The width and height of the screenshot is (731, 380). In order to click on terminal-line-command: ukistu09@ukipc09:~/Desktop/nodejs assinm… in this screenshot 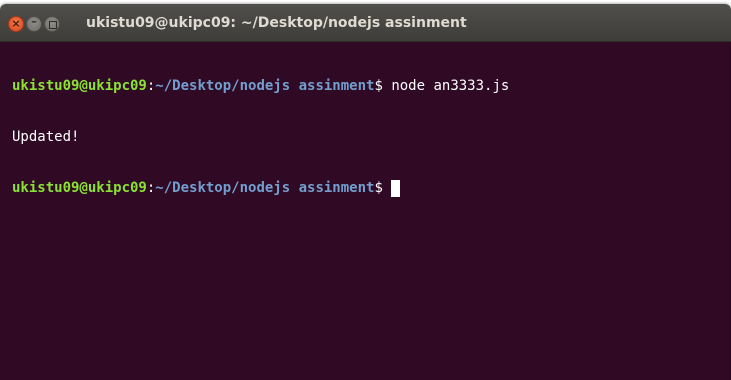, I will do `click(371, 86)`.